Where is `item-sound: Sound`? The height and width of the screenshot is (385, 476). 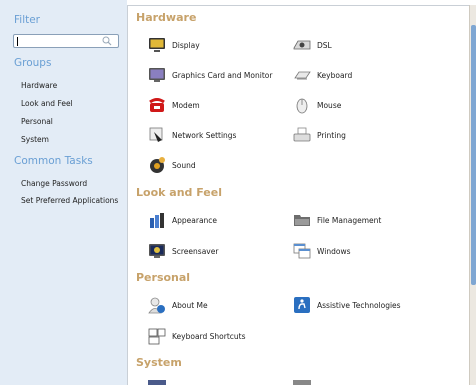
item-sound: Sound is located at coordinates (172, 165).